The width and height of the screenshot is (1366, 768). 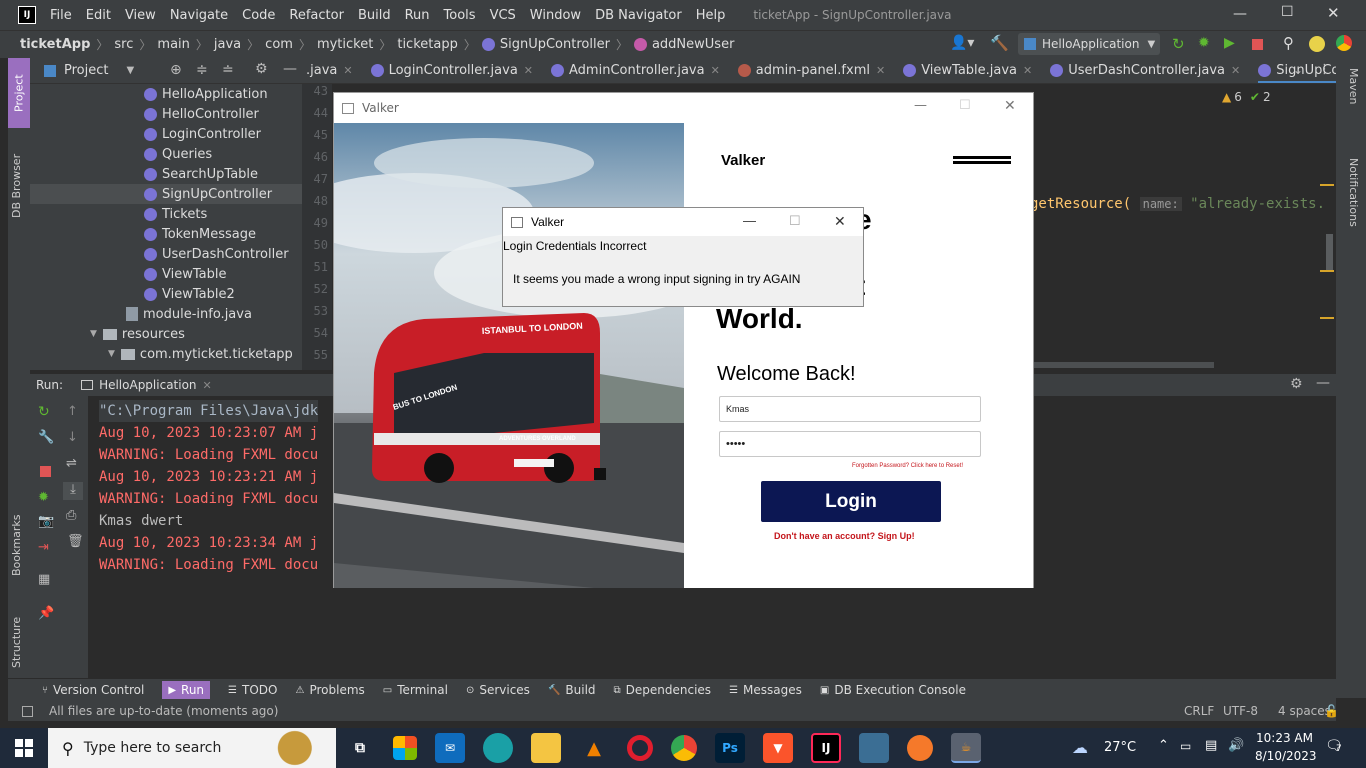 What do you see at coordinates (850, 409) in the screenshot?
I see `username-field: Kmas` at bounding box center [850, 409].